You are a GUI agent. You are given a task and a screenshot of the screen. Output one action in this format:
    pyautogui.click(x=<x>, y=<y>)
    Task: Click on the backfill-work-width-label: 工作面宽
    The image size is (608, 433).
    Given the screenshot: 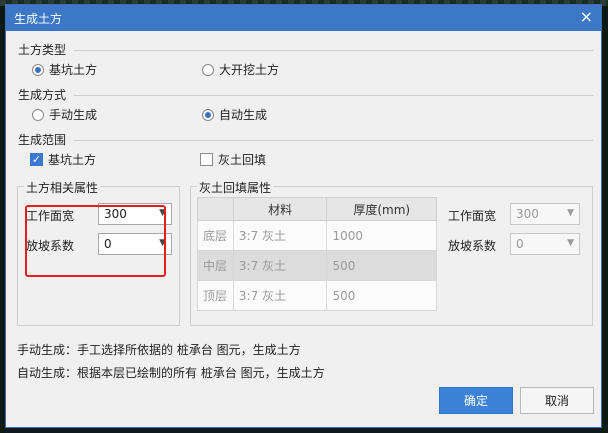 What is the action you would take?
    pyautogui.click(x=472, y=216)
    